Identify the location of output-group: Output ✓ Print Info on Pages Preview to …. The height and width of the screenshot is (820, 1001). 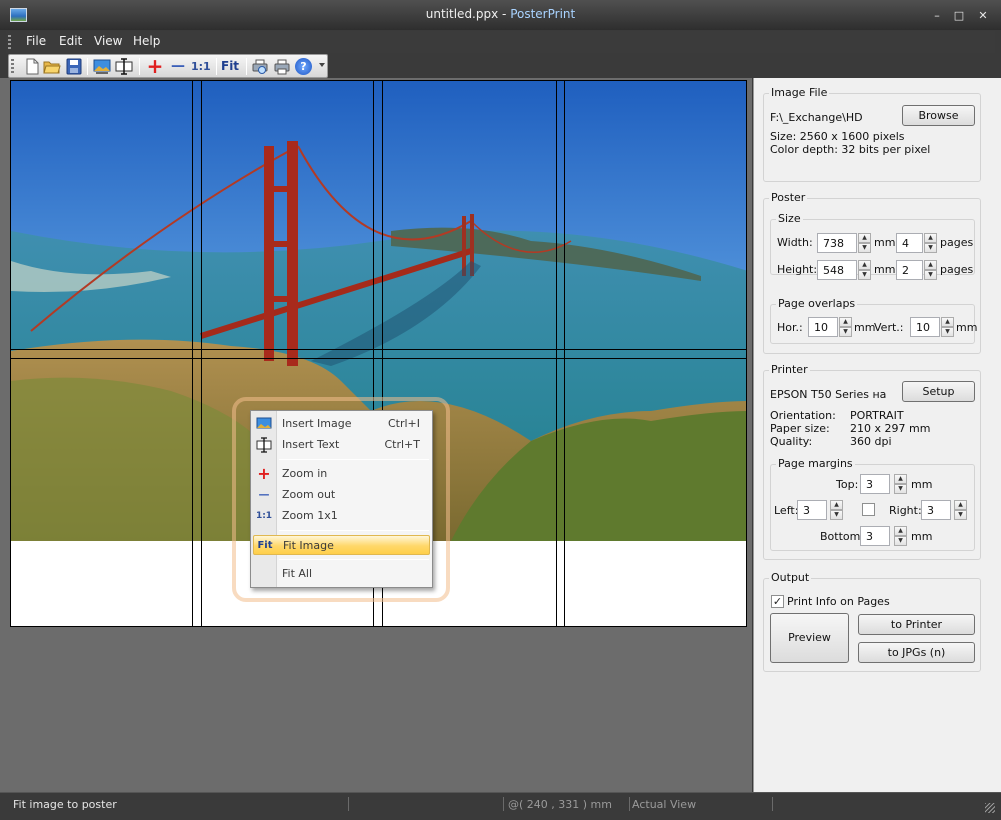
(872, 621).